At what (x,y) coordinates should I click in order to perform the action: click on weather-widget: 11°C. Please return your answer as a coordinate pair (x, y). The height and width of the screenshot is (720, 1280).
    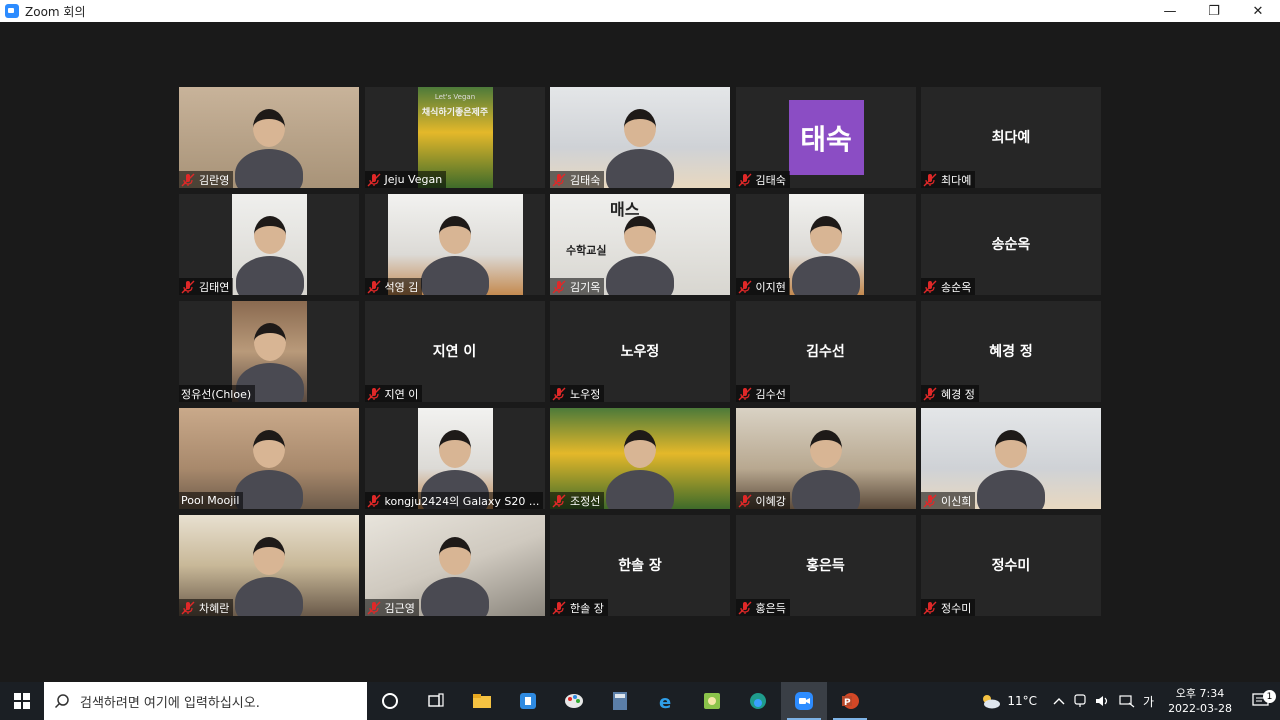
    Looking at the image, I should click on (1008, 701).